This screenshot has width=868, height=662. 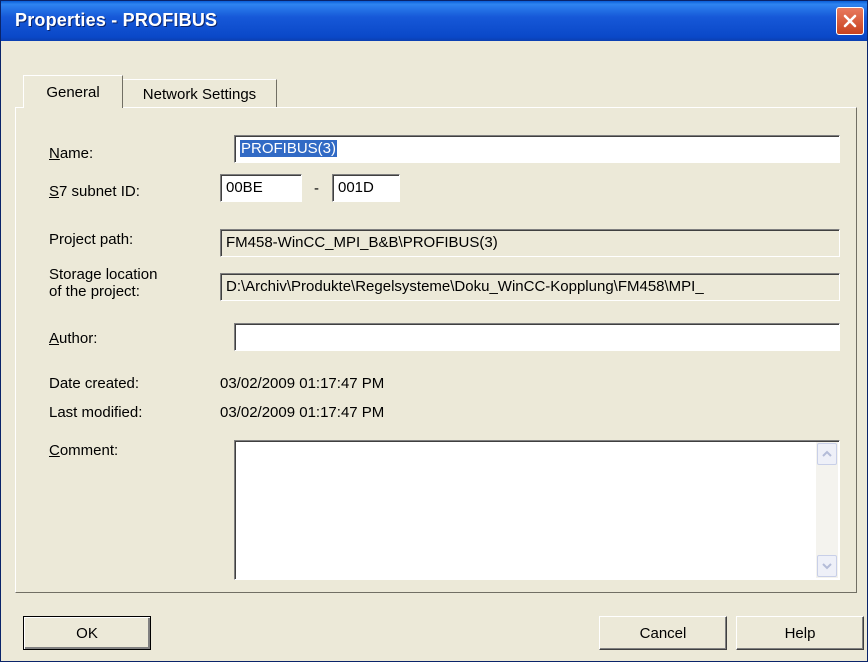 I want to click on storage-location-label: Storage location of the project:, so click(x=103, y=283).